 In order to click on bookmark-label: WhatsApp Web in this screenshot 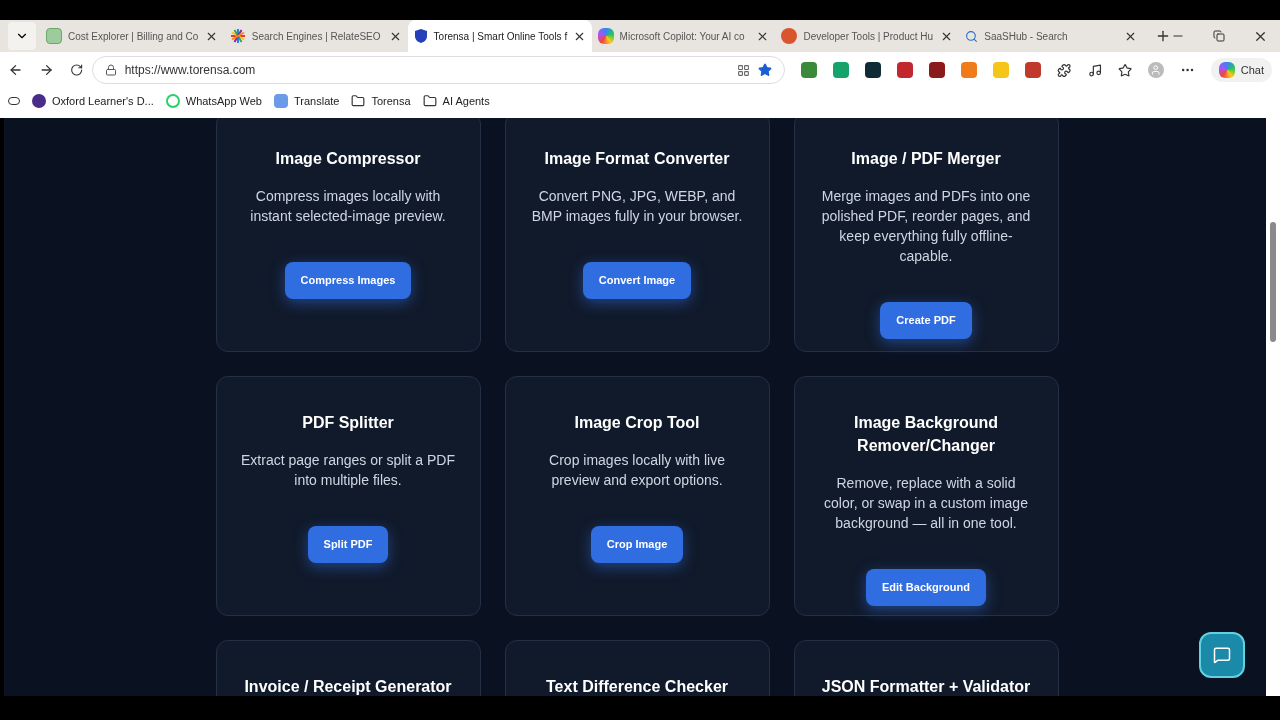, I will do `click(223, 101)`.